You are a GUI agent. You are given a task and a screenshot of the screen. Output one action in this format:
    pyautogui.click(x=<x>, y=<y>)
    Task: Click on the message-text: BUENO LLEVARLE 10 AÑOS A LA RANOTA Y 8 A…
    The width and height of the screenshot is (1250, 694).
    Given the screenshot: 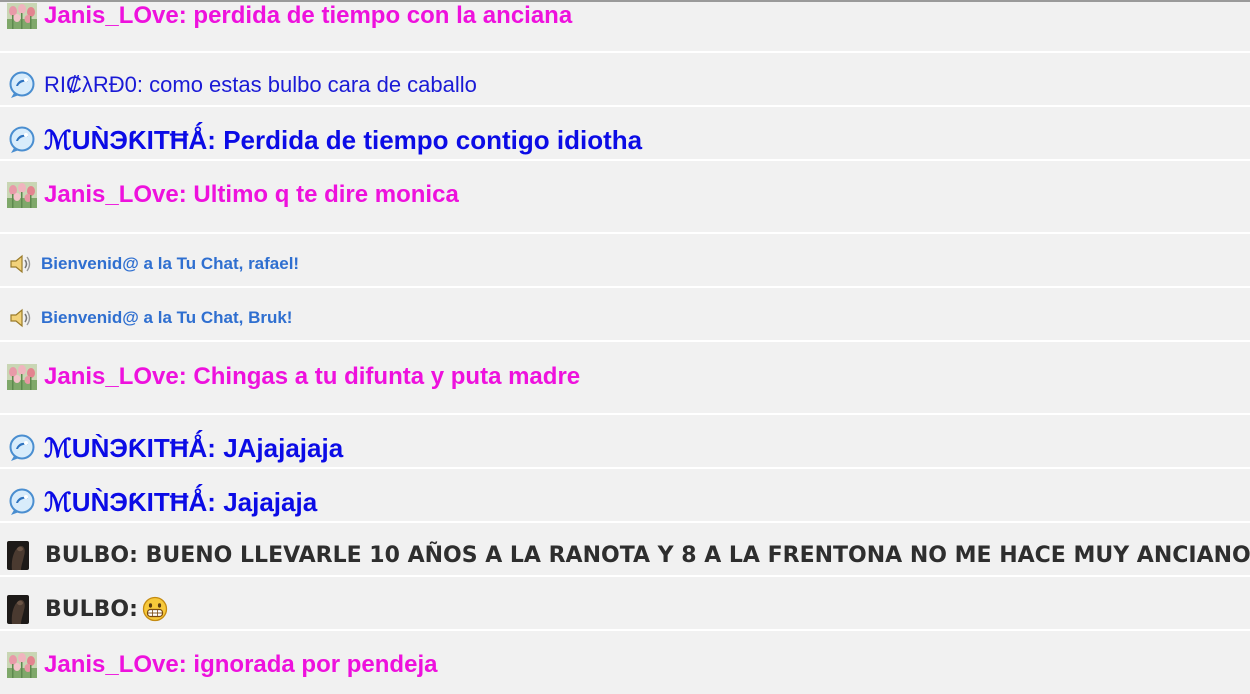 What is the action you would take?
    pyautogui.click(x=697, y=555)
    